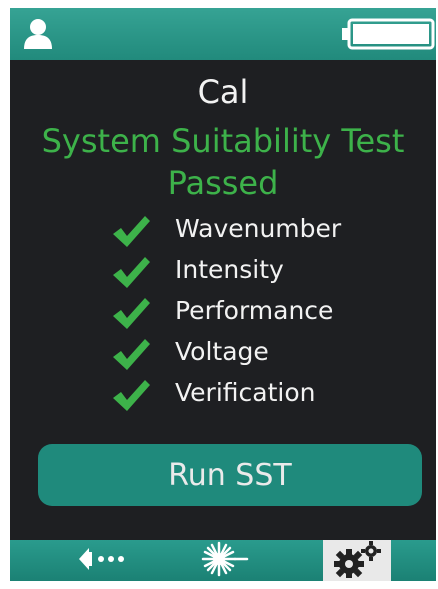 The width and height of the screenshot is (438, 589). Describe the element at coordinates (254, 310) in the screenshot. I see `check-label: Performance` at that location.